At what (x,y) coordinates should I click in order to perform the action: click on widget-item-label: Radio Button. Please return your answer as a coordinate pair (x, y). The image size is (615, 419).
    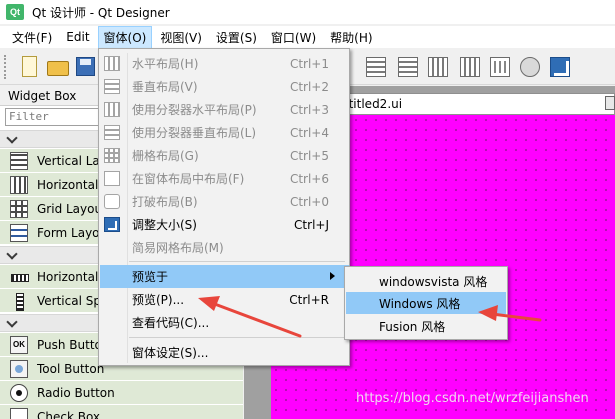
    Looking at the image, I should click on (76, 392).